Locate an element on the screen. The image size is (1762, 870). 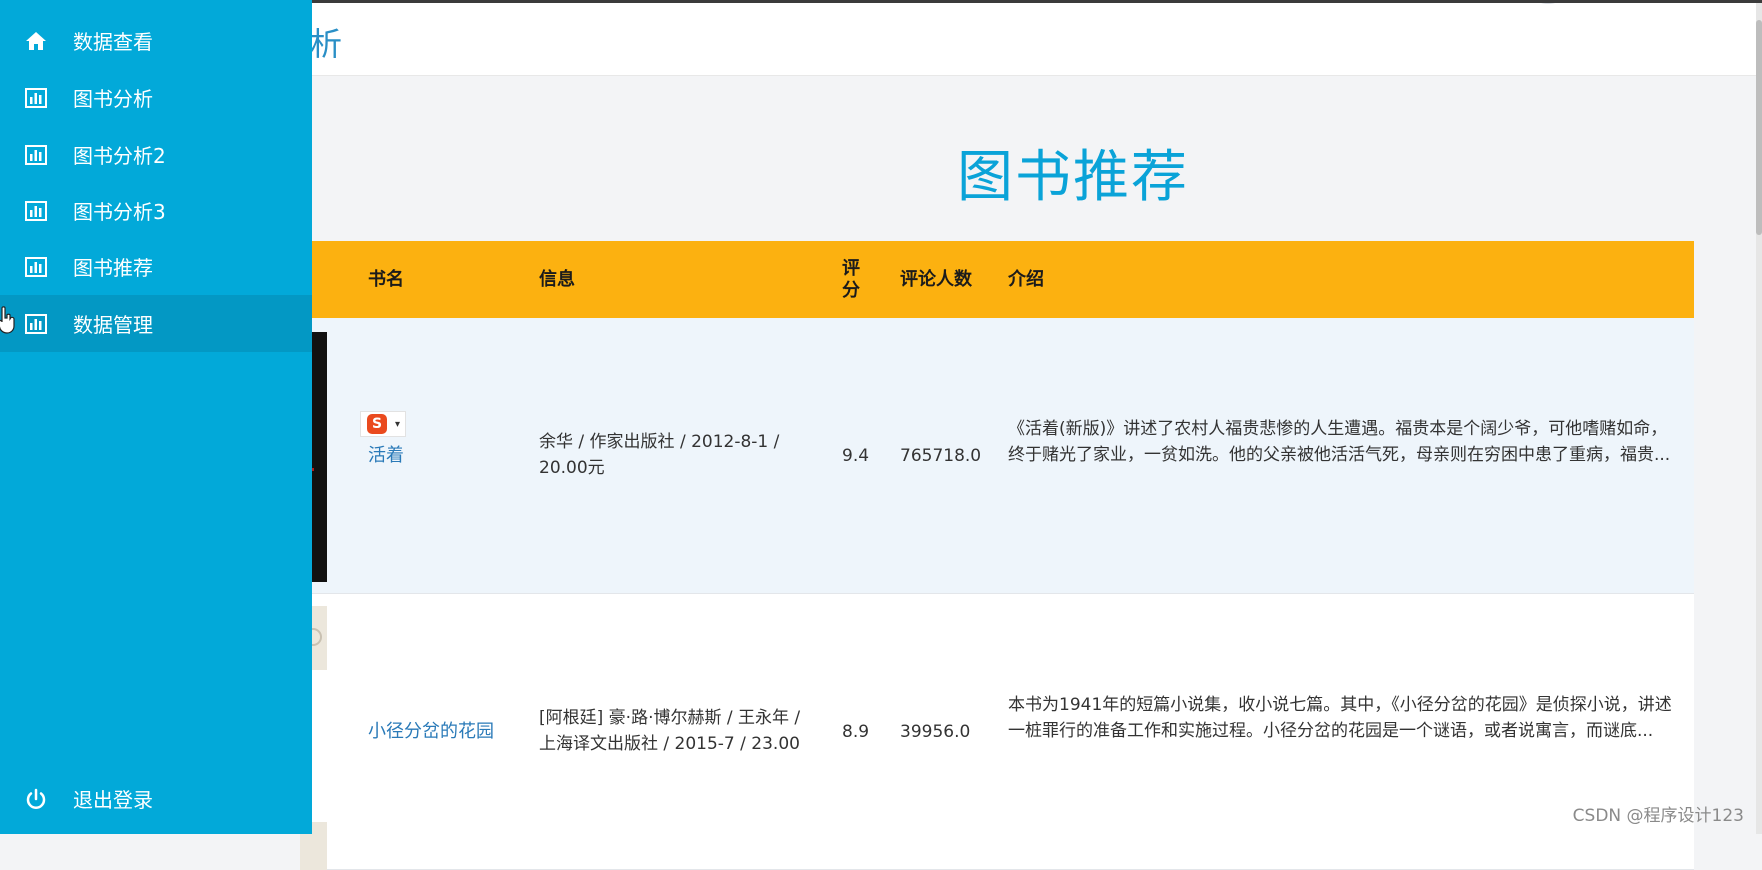
ime-dropdown-arrow-icon: ▾ is located at coordinates (397, 424).